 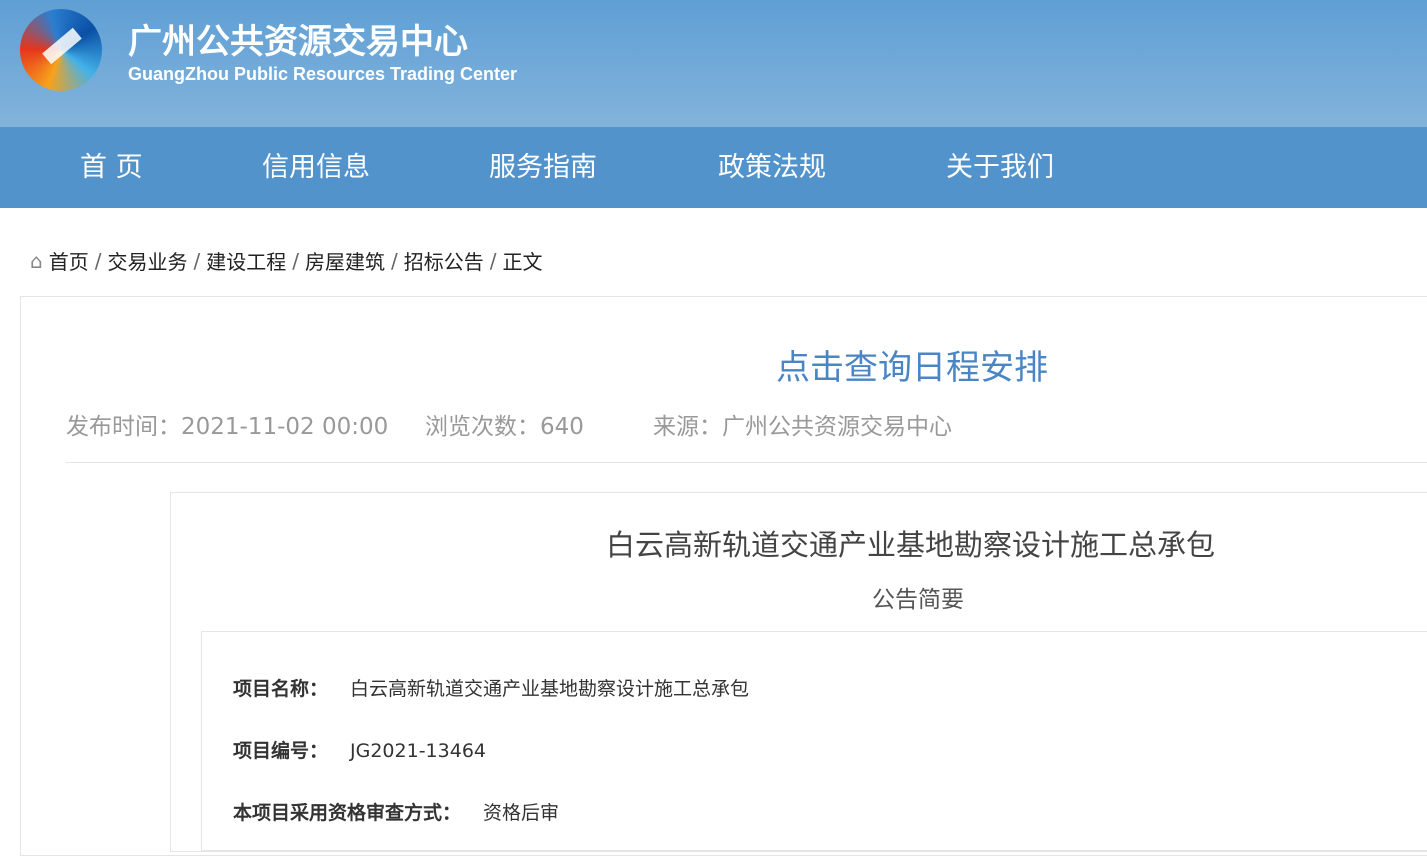 I want to click on crumb-housing: 房屋建筑, so click(x=345, y=260).